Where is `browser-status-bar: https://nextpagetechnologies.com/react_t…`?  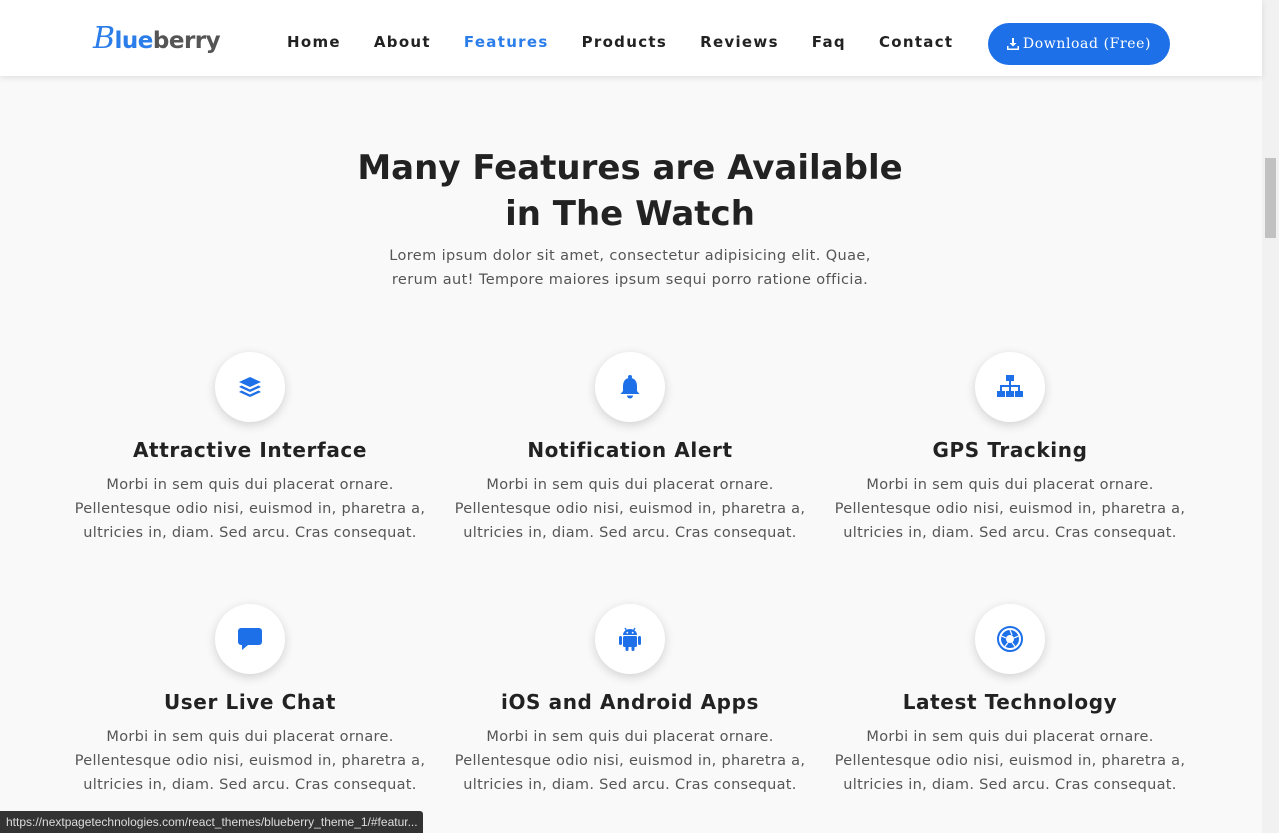 browser-status-bar: https://nextpagetechnologies.com/react_t… is located at coordinates (211, 822).